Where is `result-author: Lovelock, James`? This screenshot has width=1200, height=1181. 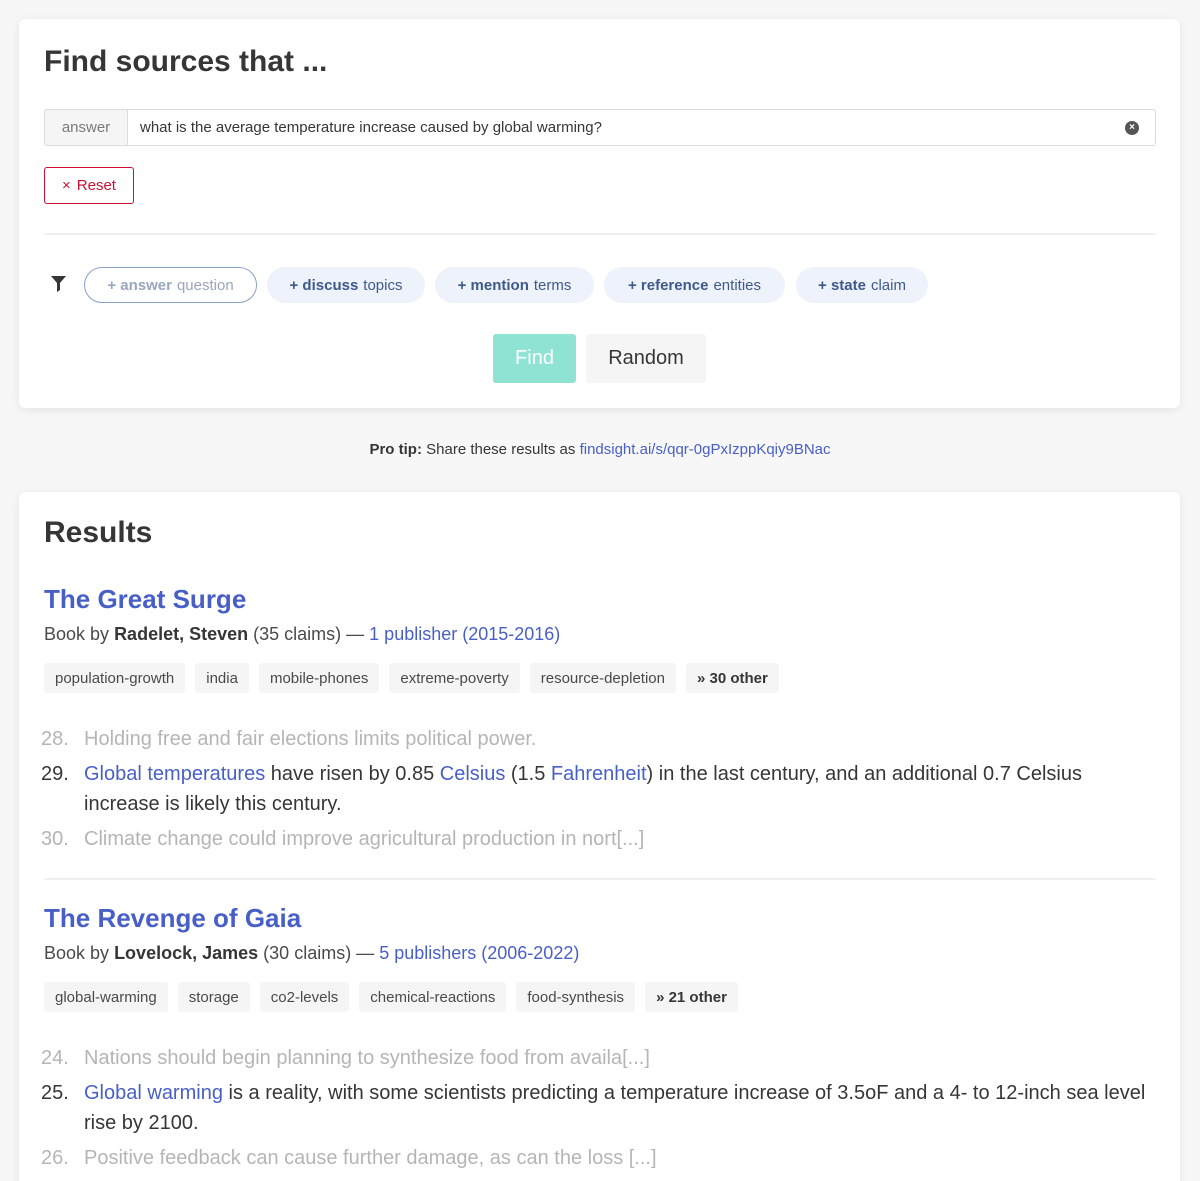 result-author: Lovelock, James is located at coordinates (186, 953).